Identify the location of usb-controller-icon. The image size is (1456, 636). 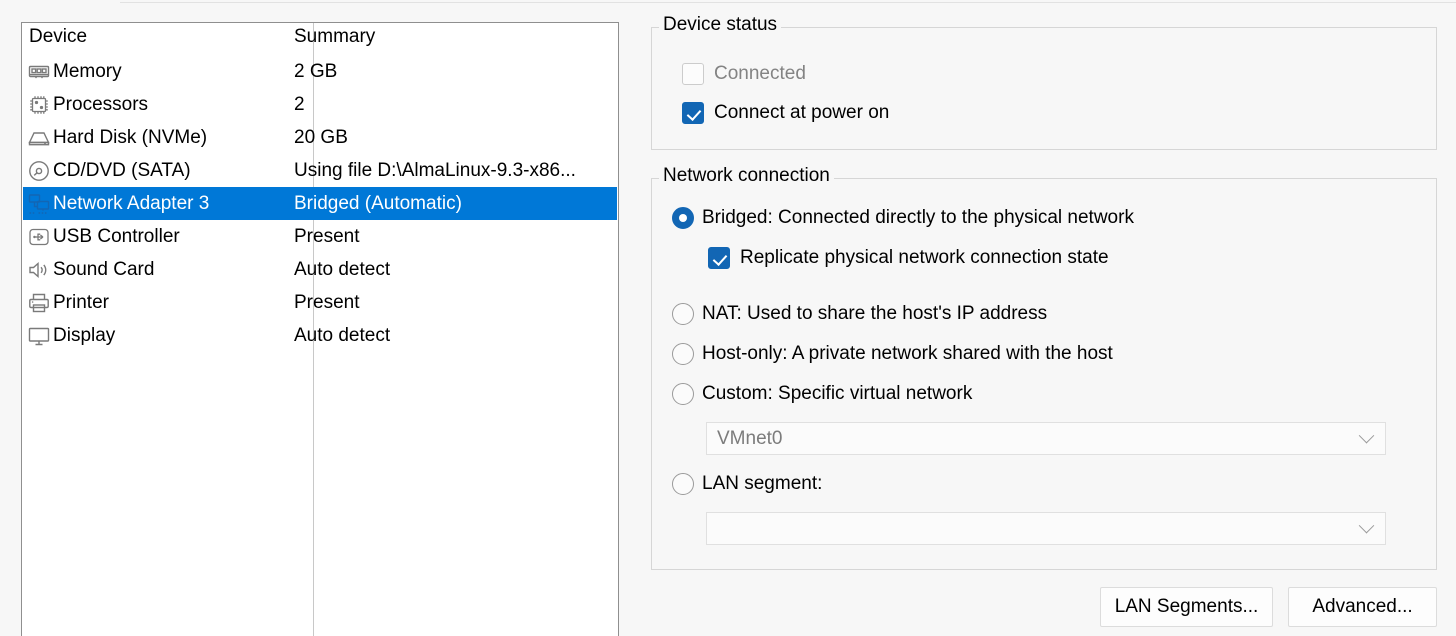
(39, 237).